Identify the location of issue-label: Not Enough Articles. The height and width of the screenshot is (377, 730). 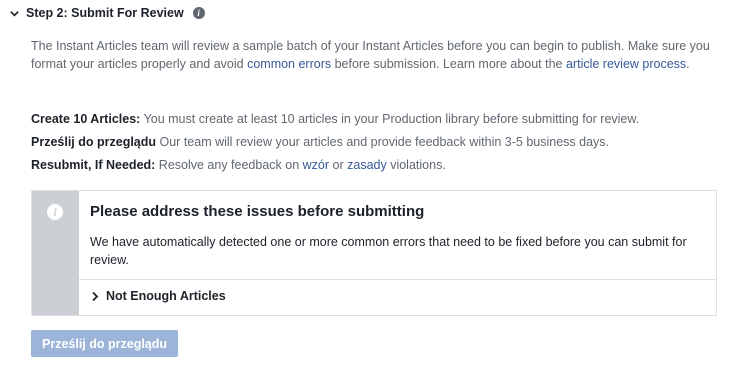
(166, 296).